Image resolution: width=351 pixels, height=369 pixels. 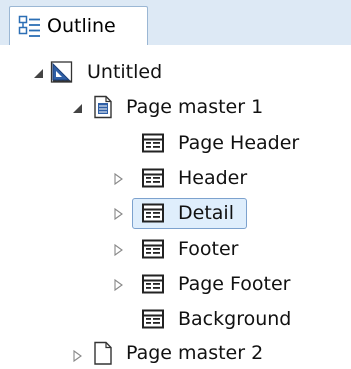 What do you see at coordinates (175, 284) in the screenshot?
I see `tree-item-page-footer: Page Footer` at bounding box center [175, 284].